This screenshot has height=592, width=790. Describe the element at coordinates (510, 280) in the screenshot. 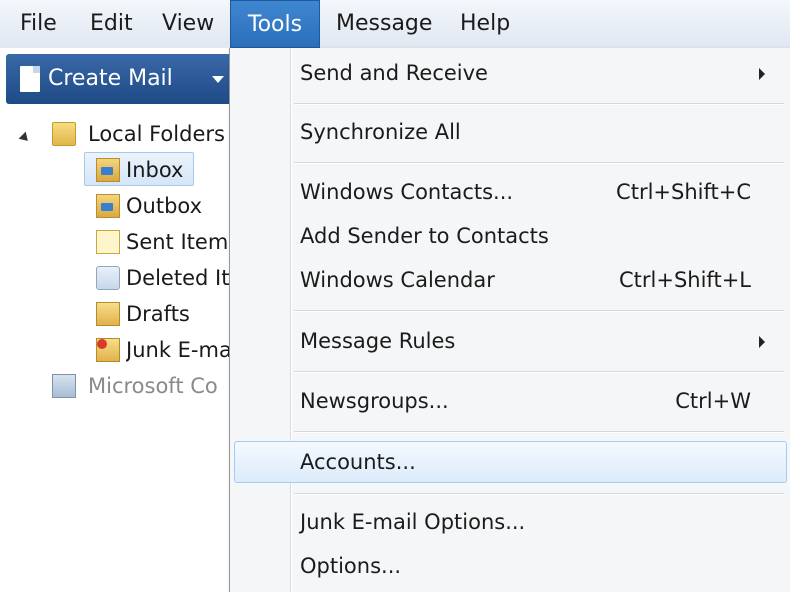

I see `menu-item-windows-calendar: Windows Calendar Ctrl+Shift+L` at that location.